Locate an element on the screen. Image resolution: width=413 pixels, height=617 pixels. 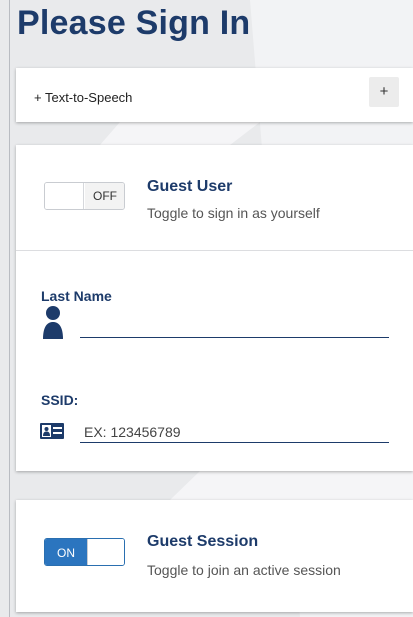
text-to-speech-label: + Text-to-Speech is located at coordinates (83, 97).